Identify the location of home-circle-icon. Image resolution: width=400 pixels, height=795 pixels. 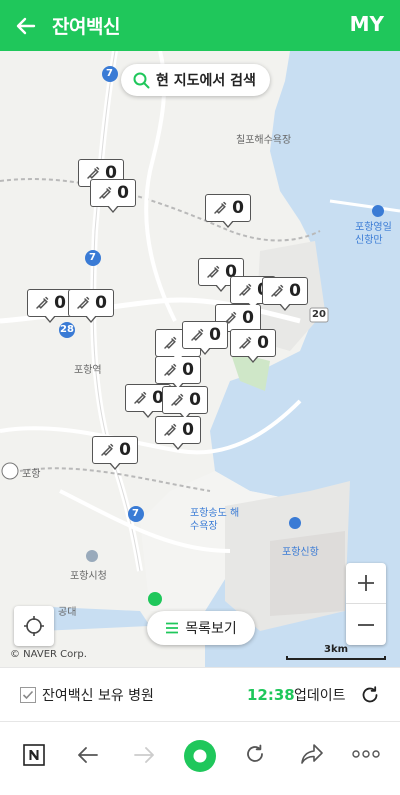
(200, 756).